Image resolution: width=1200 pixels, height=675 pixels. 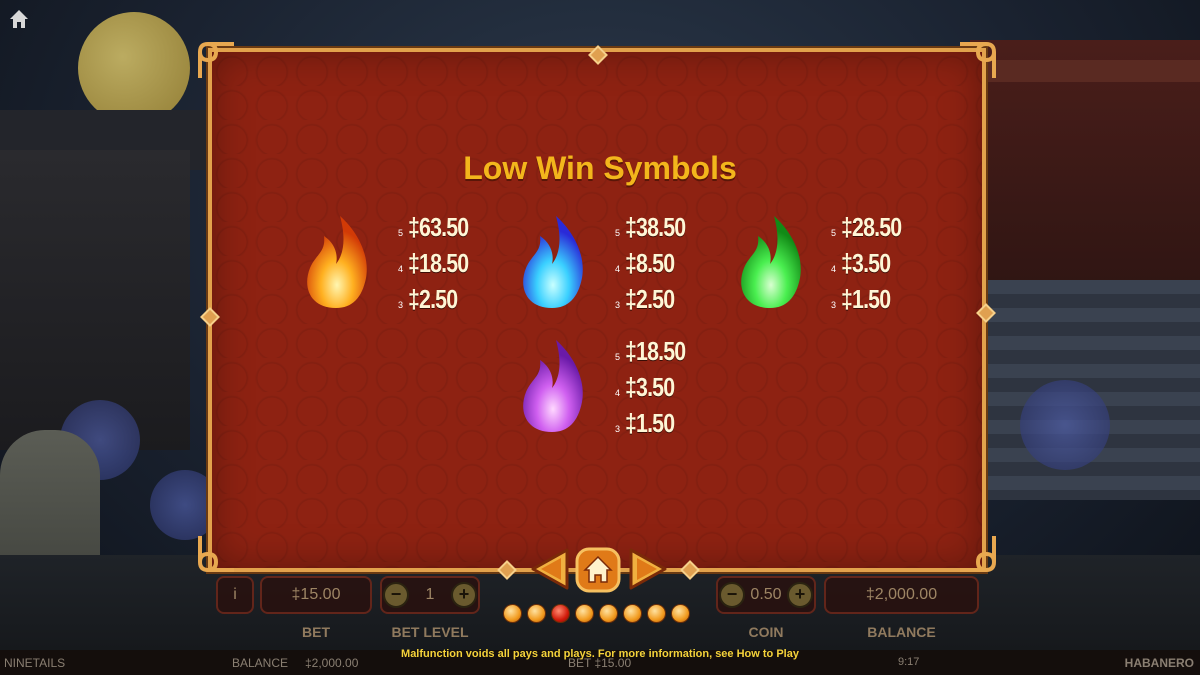 I want to click on bet-label: BET, so click(x=316, y=632).